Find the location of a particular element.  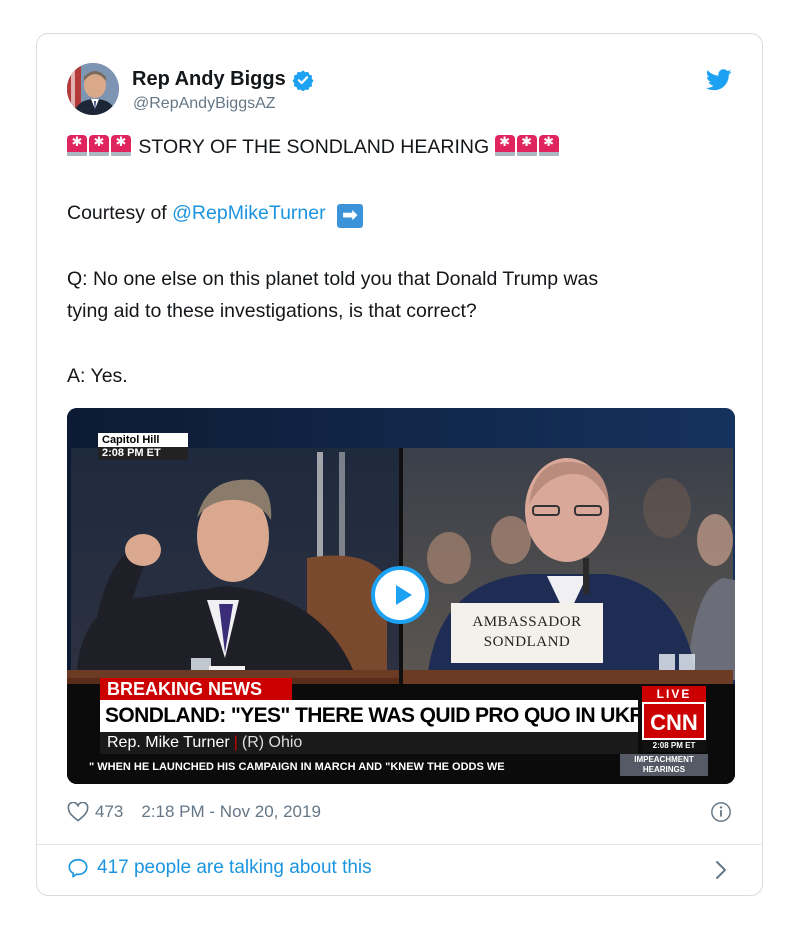

answer-line: A: Yes. is located at coordinates (97, 376).